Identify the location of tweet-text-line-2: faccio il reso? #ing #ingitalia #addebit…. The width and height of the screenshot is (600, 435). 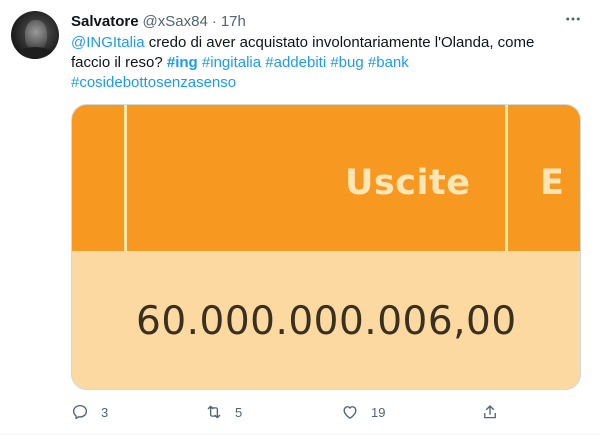
(328, 63).